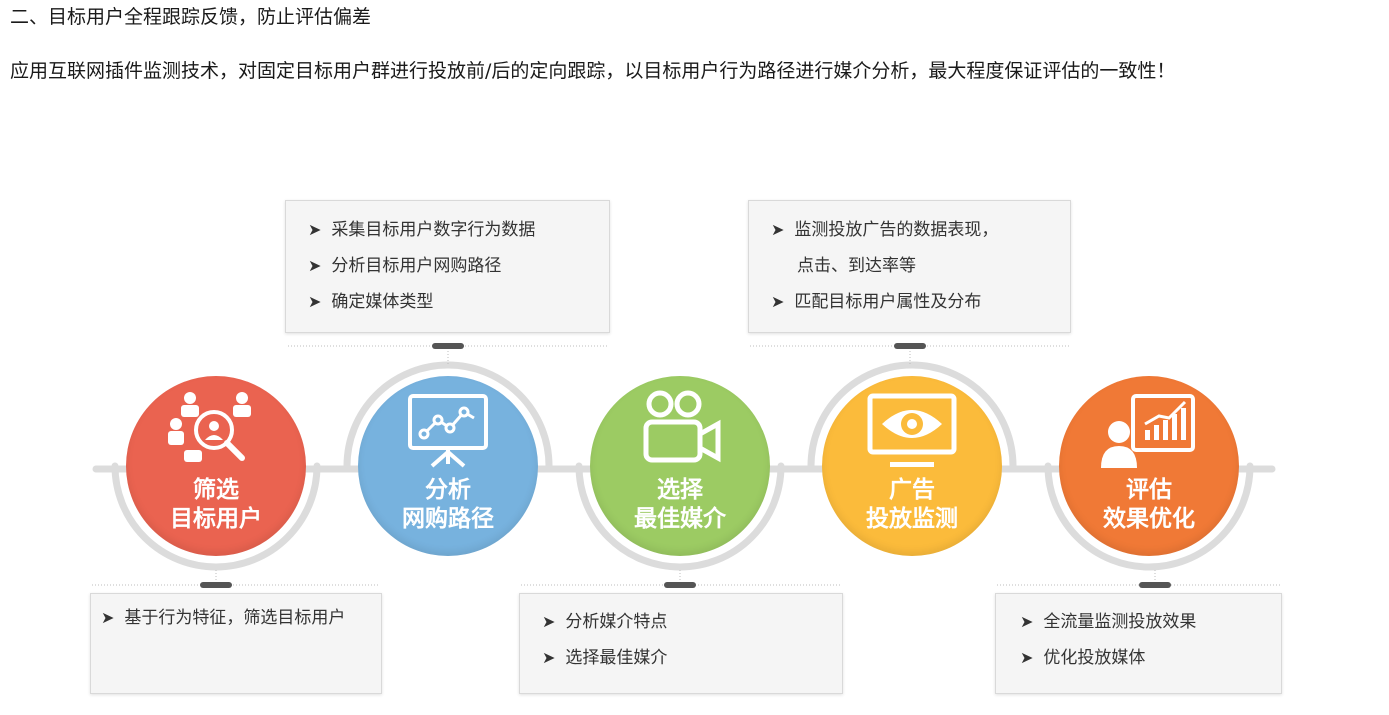 The height and width of the screenshot is (715, 1389). What do you see at coordinates (448, 431) in the screenshot?
I see `line-chart-board-icon` at bounding box center [448, 431].